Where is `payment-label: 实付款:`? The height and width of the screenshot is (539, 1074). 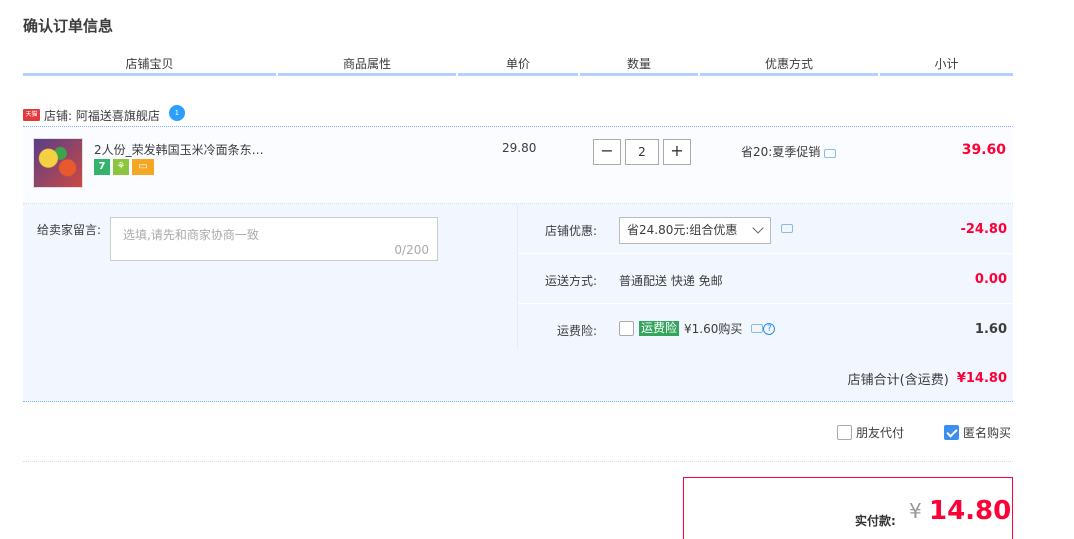
payment-label: 实付款: is located at coordinates (875, 521).